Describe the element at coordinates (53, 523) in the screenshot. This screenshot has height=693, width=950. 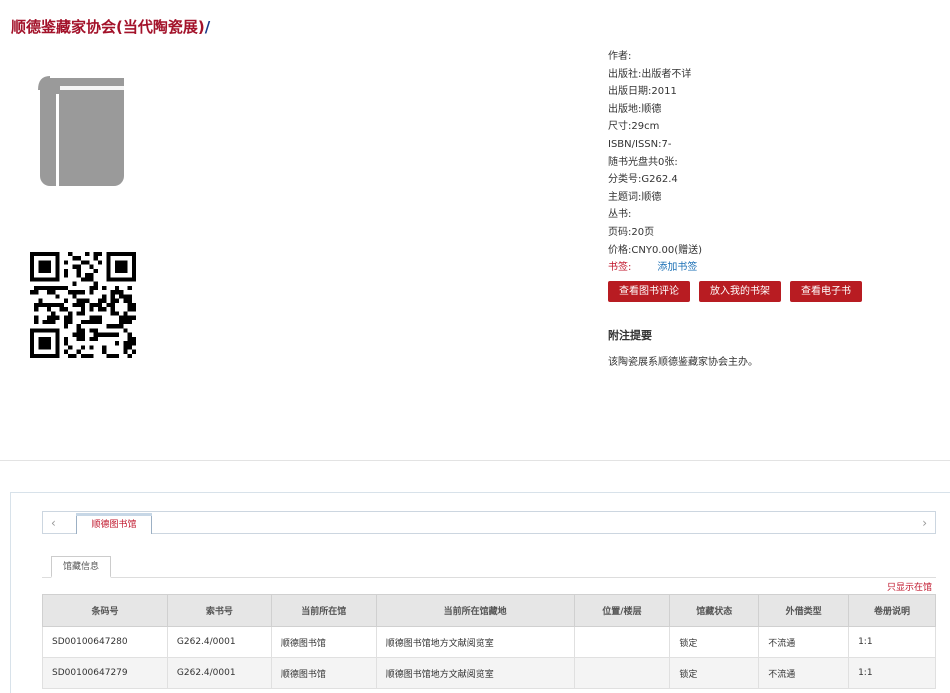
I see `tab-prev-icon: ‹` at that location.